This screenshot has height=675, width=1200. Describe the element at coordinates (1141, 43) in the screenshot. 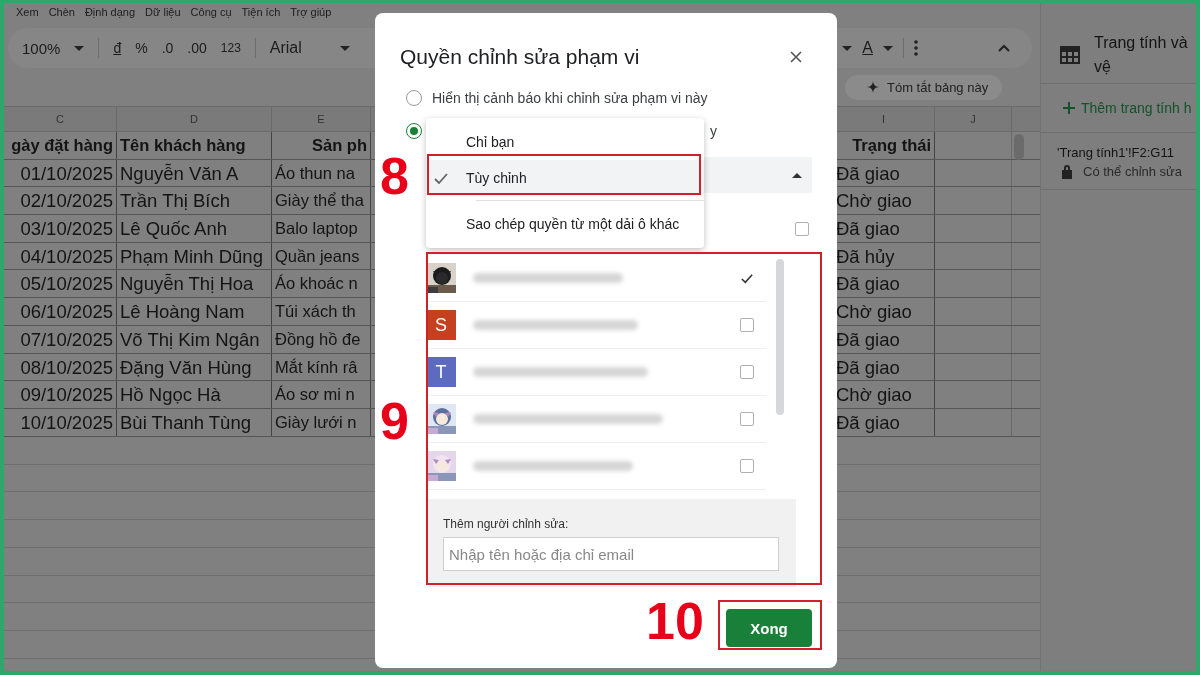

I see `panel-title: Trang tính và` at that location.